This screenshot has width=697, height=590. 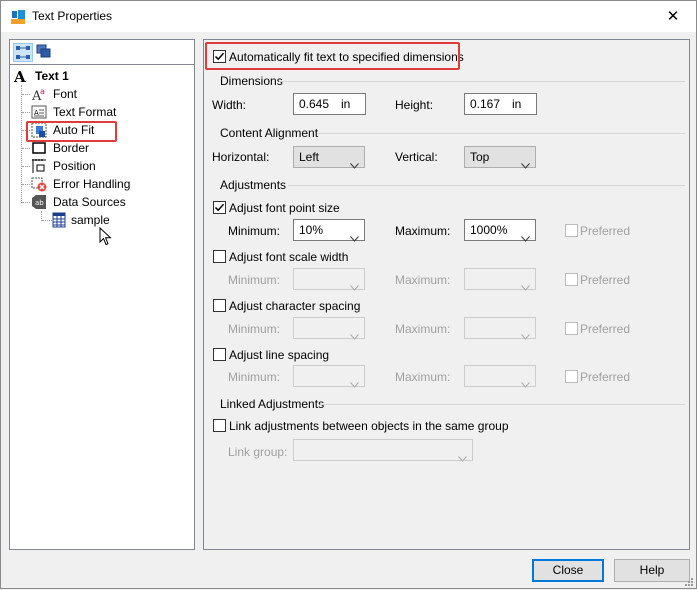 What do you see at coordinates (329, 230) in the screenshot?
I see `font-point-minimum-select: 10%` at bounding box center [329, 230].